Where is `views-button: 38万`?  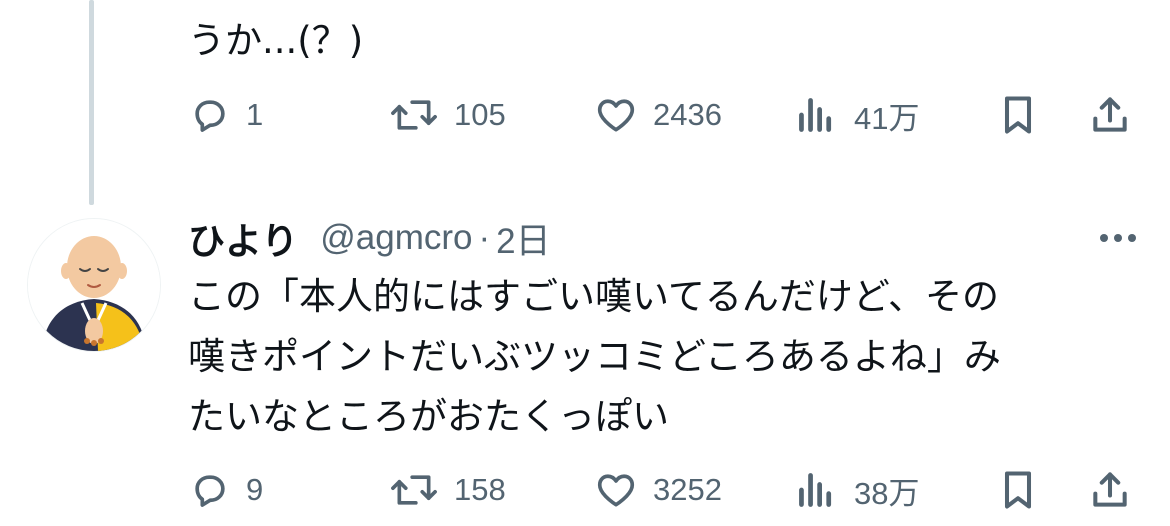
views-button: 38万 is located at coordinates (857, 490).